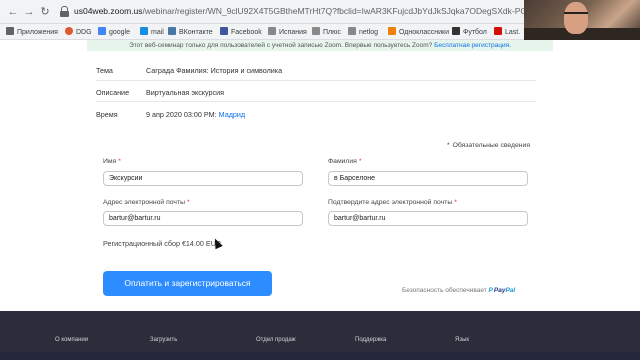 Image resolution: width=640 pixels, height=360 pixels. What do you see at coordinates (276, 340) in the screenshot?
I see `footer-sales: Отдел продаж` at bounding box center [276, 340].